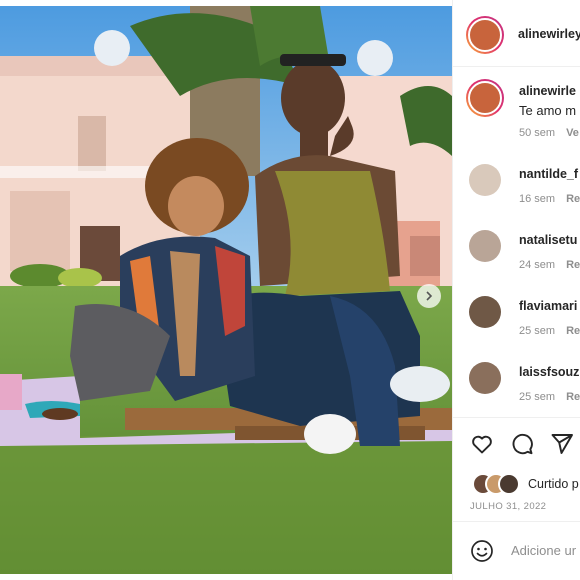 The image size is (580, 580). What do you see at coordinates (482, 444) in the screenshot?
I see `heart-icon` at bounding box center [482, 444].